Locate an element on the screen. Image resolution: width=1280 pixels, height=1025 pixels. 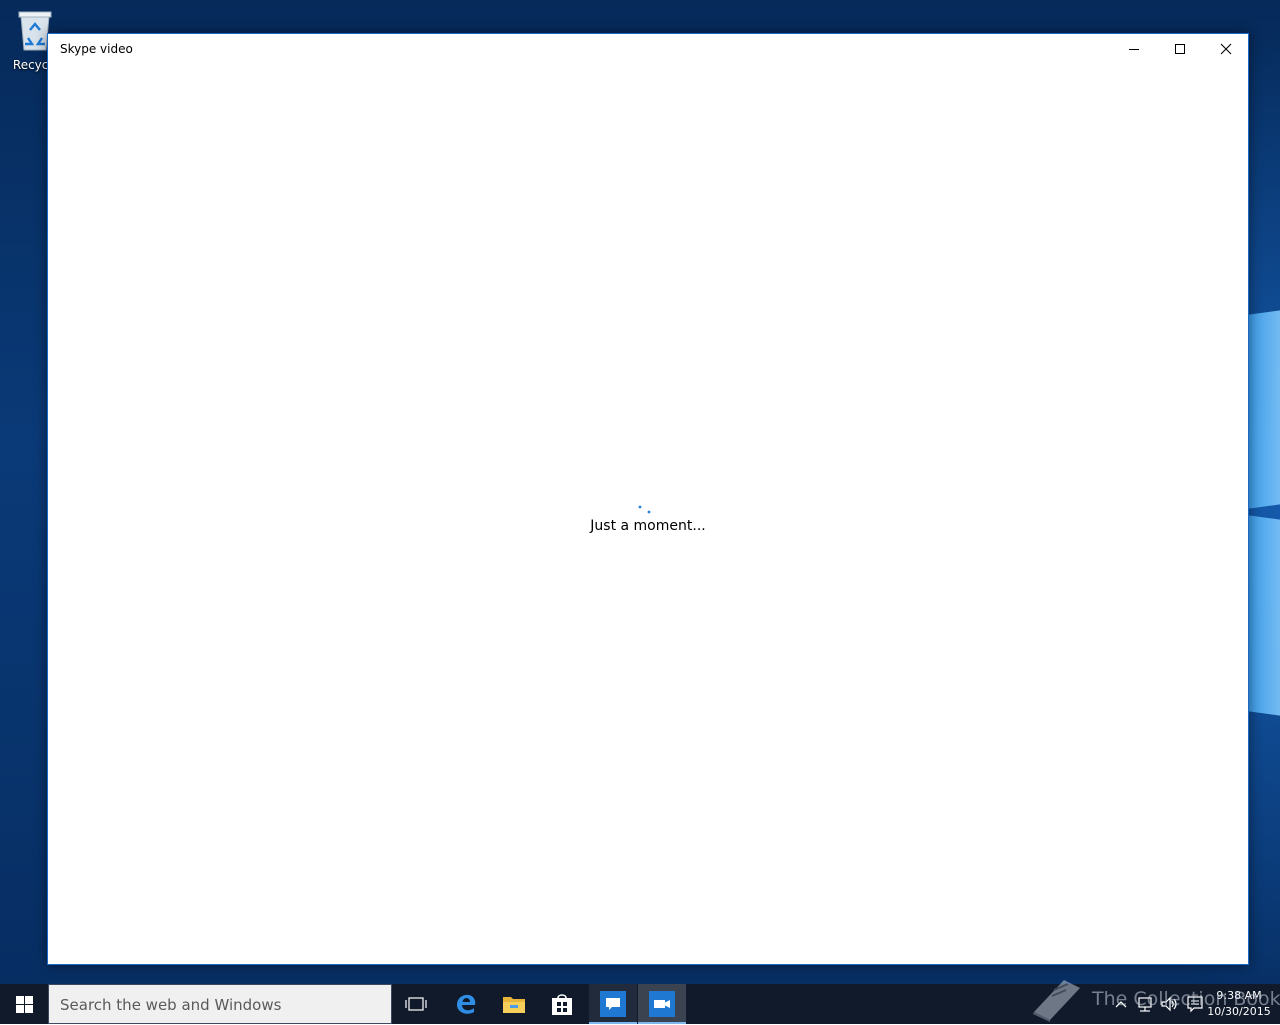
minimize-button is located at coordinates (1134, 49).